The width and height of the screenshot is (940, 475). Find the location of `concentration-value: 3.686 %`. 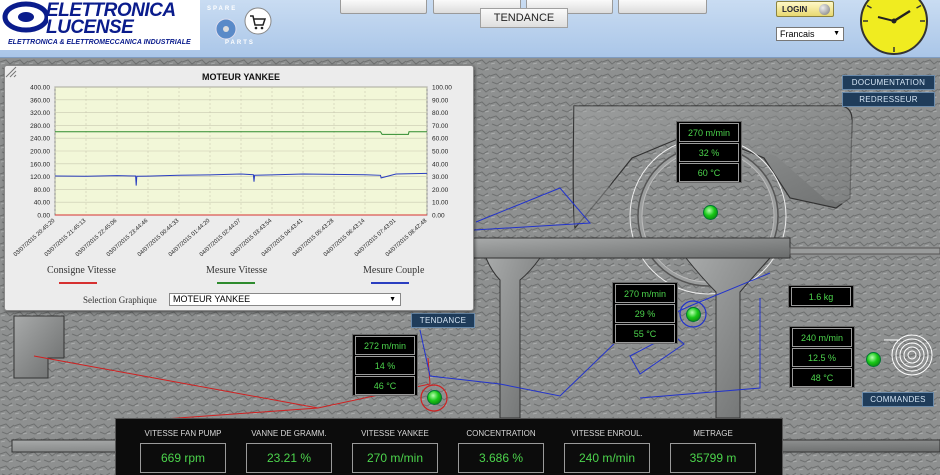

concentration-value: 3.686 % is located at coordinates (501, 458).